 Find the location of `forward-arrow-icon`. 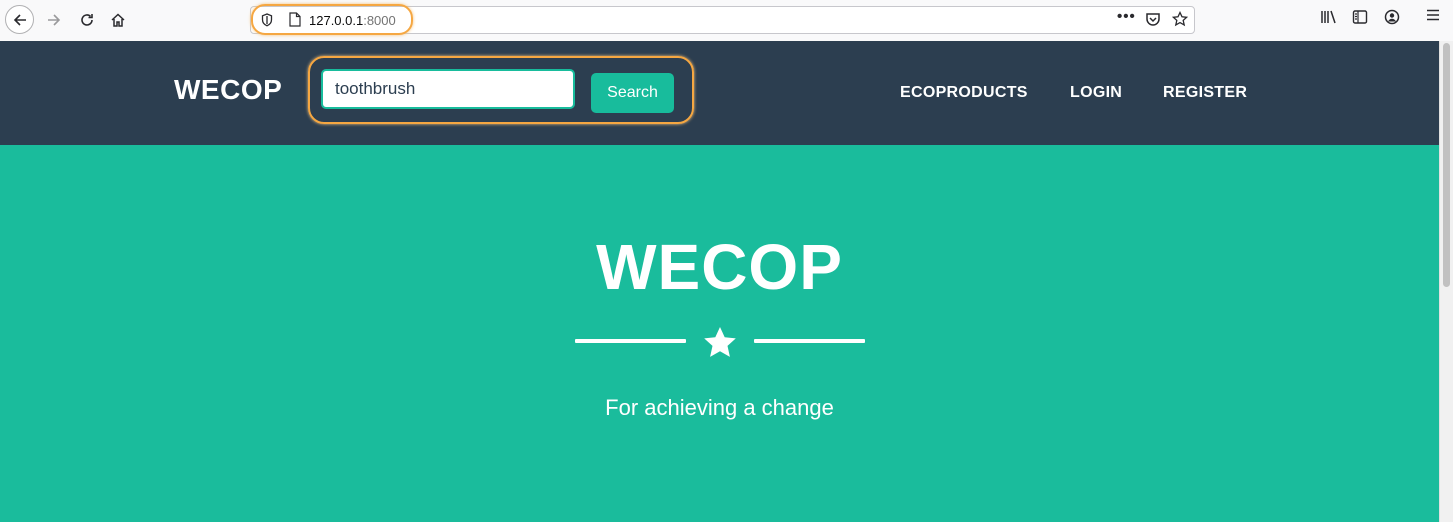

forward-arrow-icon is located at coordinates (54, 20).